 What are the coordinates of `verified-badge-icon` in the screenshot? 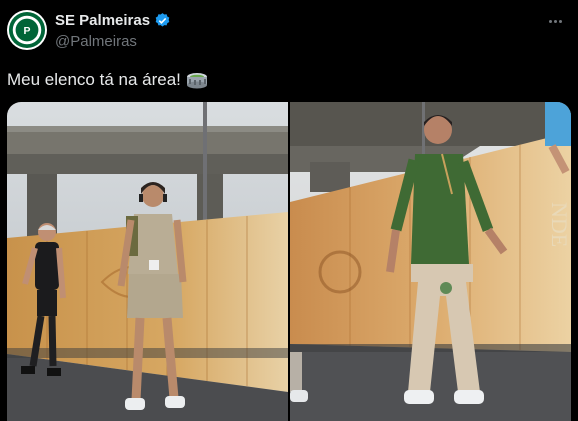 It's located at (162, 20).